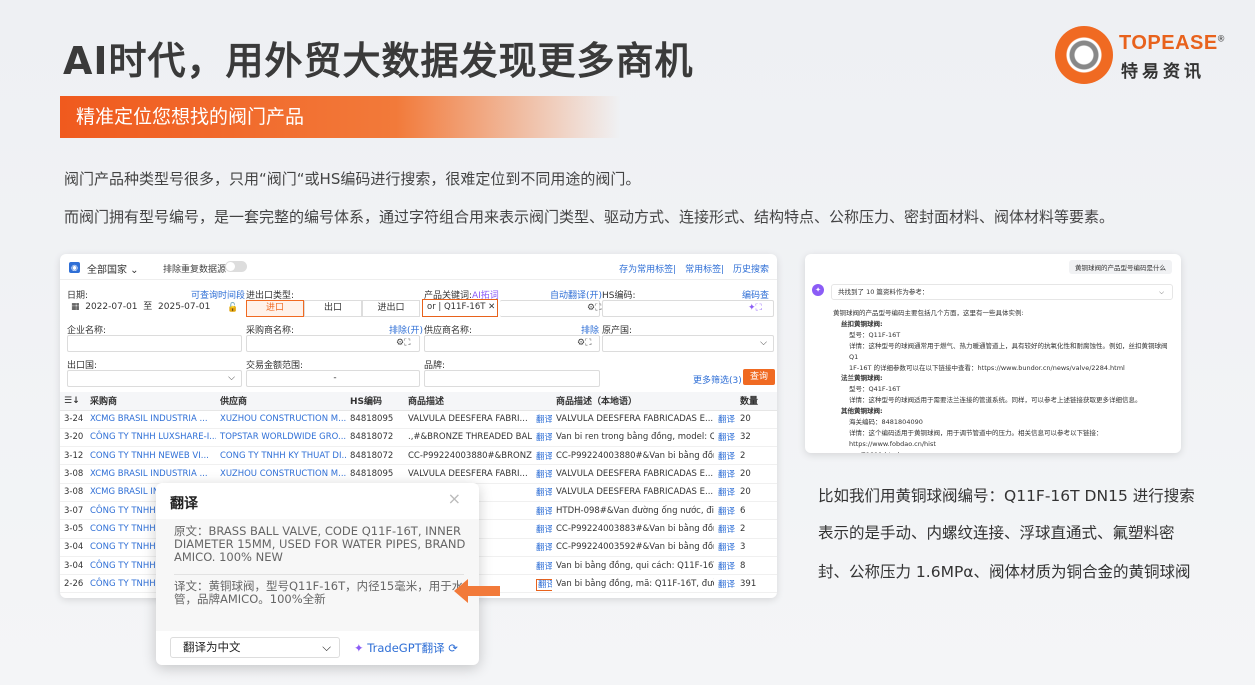 This screenshot has width=1255, height=685. What do you see at coordinates (875, 389) in the screenshot?
I see `answer-line: 型号：Q41F-16T` at bounding box center [875, 389].